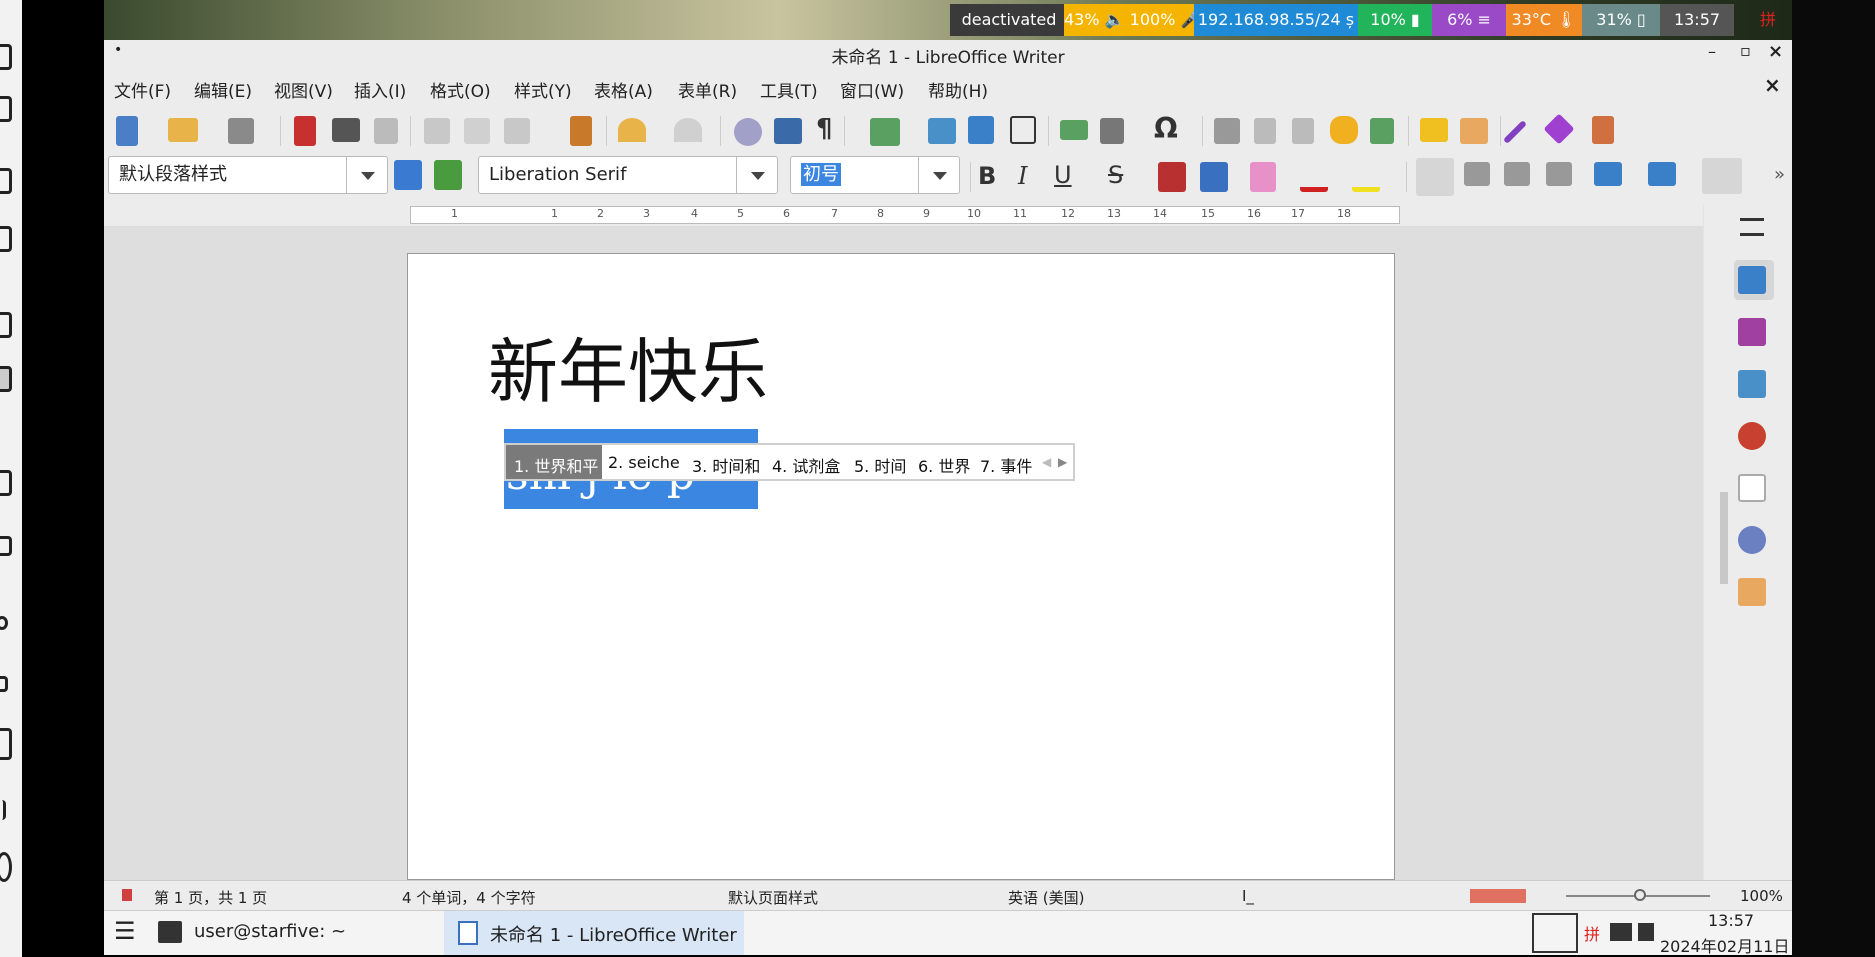  I want to click on pen-icon, so click(3, 810).